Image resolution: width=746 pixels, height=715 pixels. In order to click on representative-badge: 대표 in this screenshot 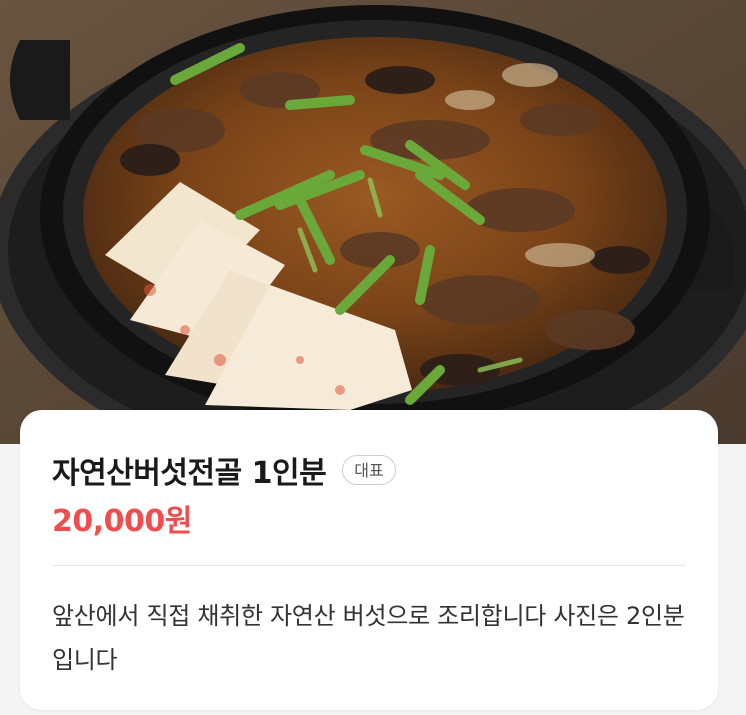, I will do `click(369, 470)`.